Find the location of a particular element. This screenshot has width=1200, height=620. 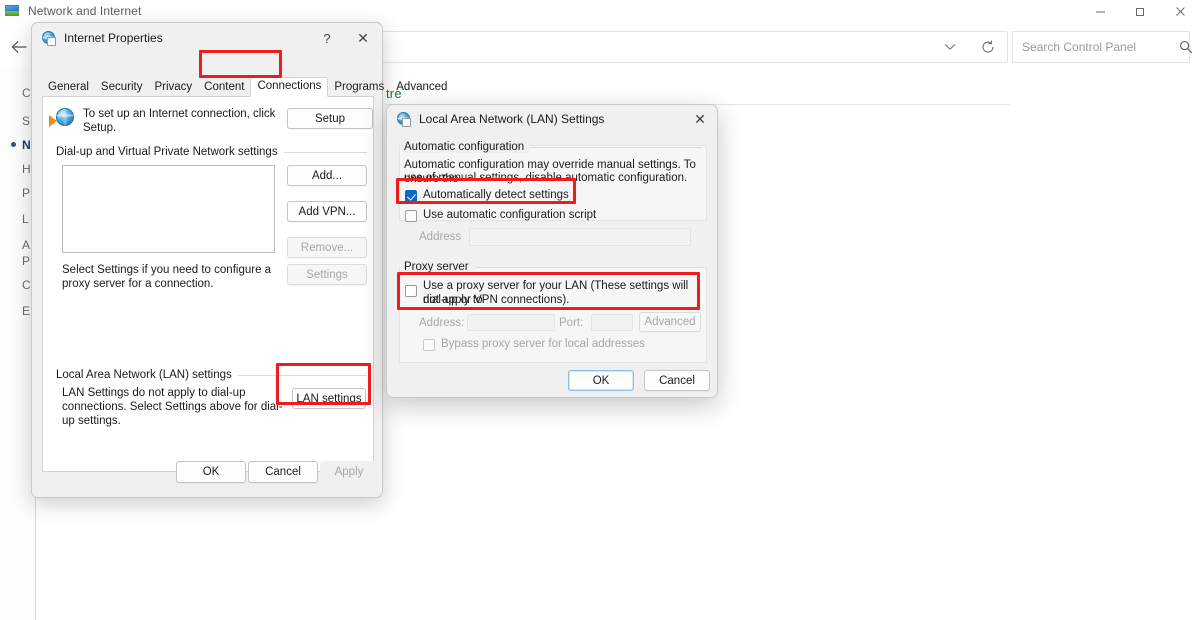

dialup-connections-list is located at coordinates (168, 209).